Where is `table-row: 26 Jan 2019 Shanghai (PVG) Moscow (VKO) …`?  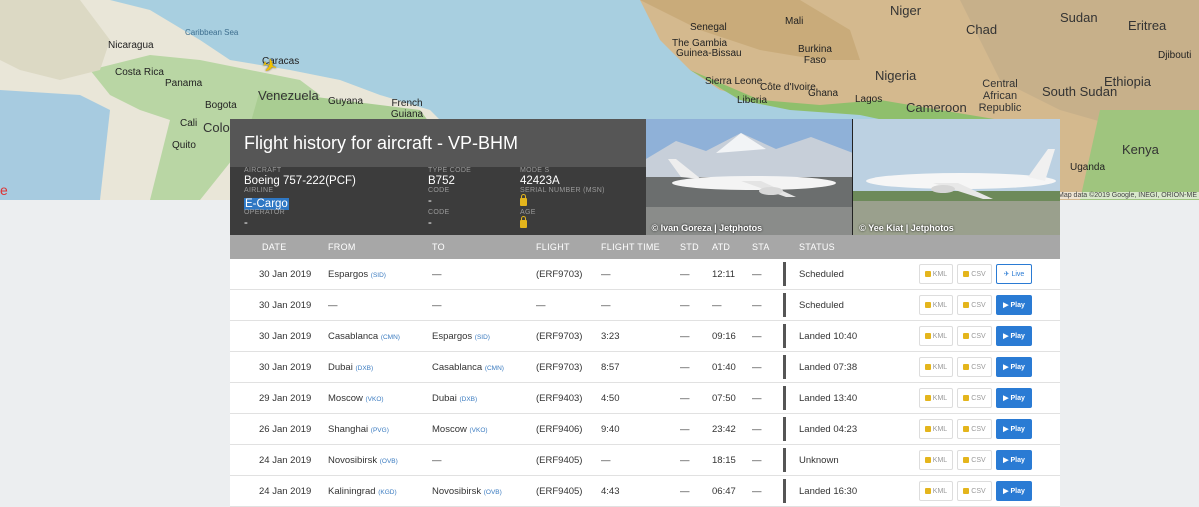
table-row: 26 Jan 2019 Shanghai (PVG) Moscow (VKO) … is located at coordinates (645, 429).